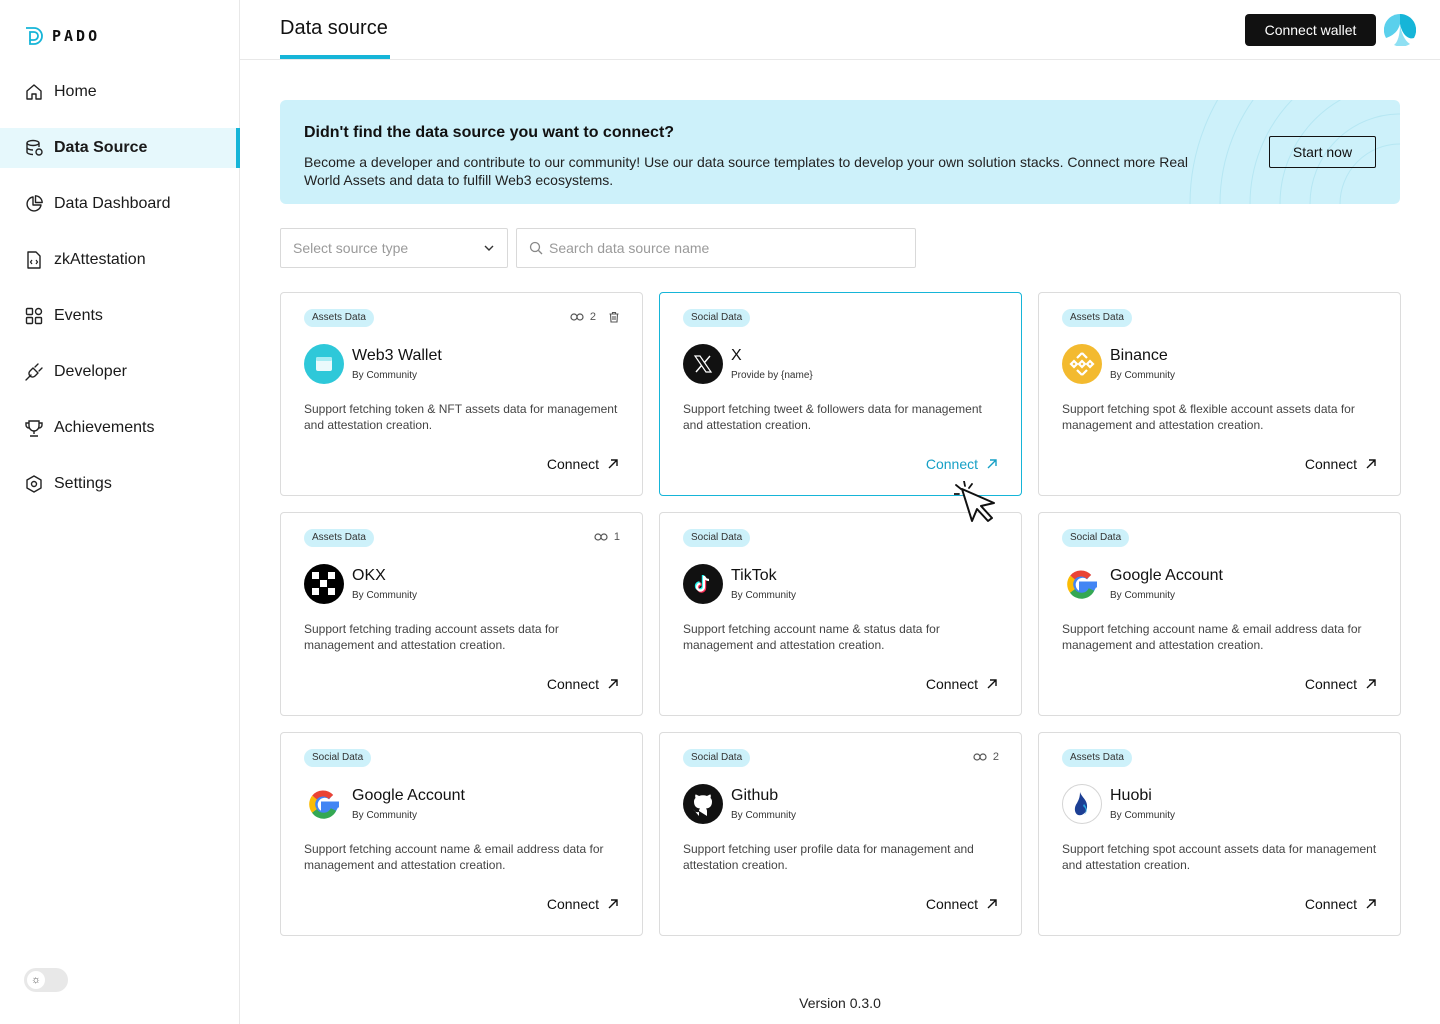  I want to click on connect-wallet-button: Connect wallet, so click(1310, 30).